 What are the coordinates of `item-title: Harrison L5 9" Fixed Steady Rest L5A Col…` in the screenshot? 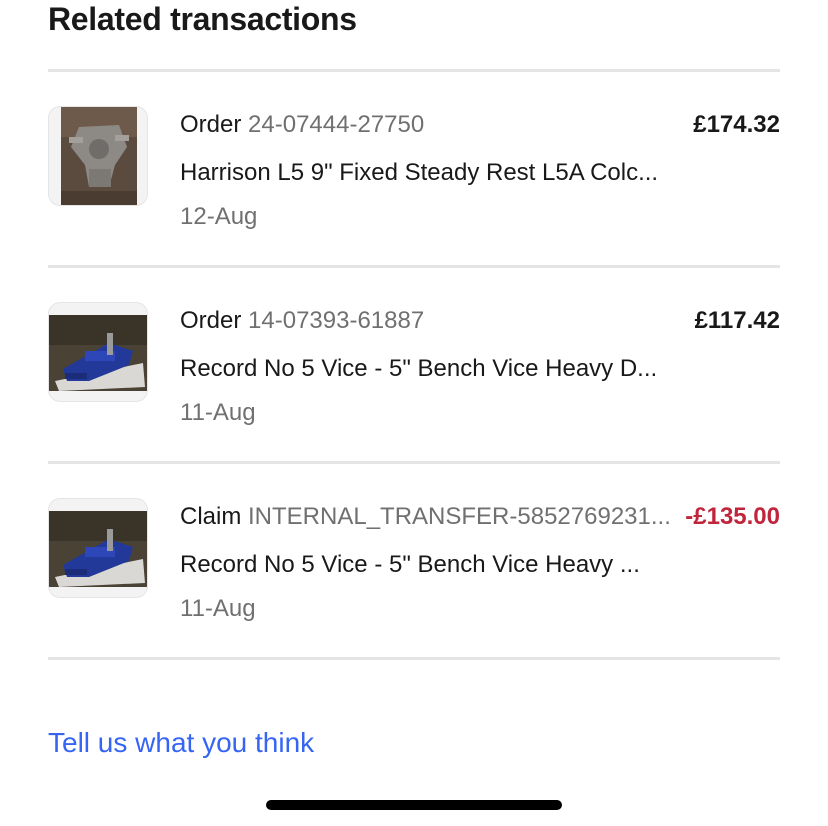 It's located at (419, 172).